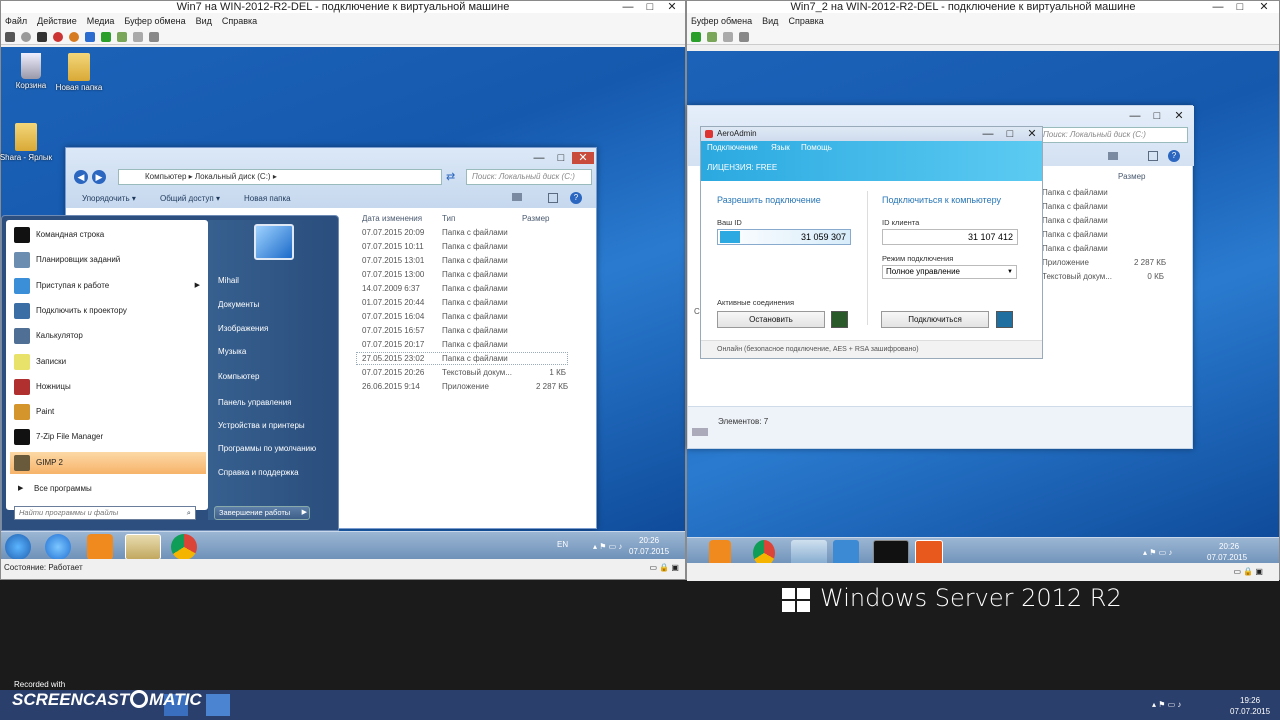 The image size is (1280, 720). I want to click on play-icon, so click(696, 36).